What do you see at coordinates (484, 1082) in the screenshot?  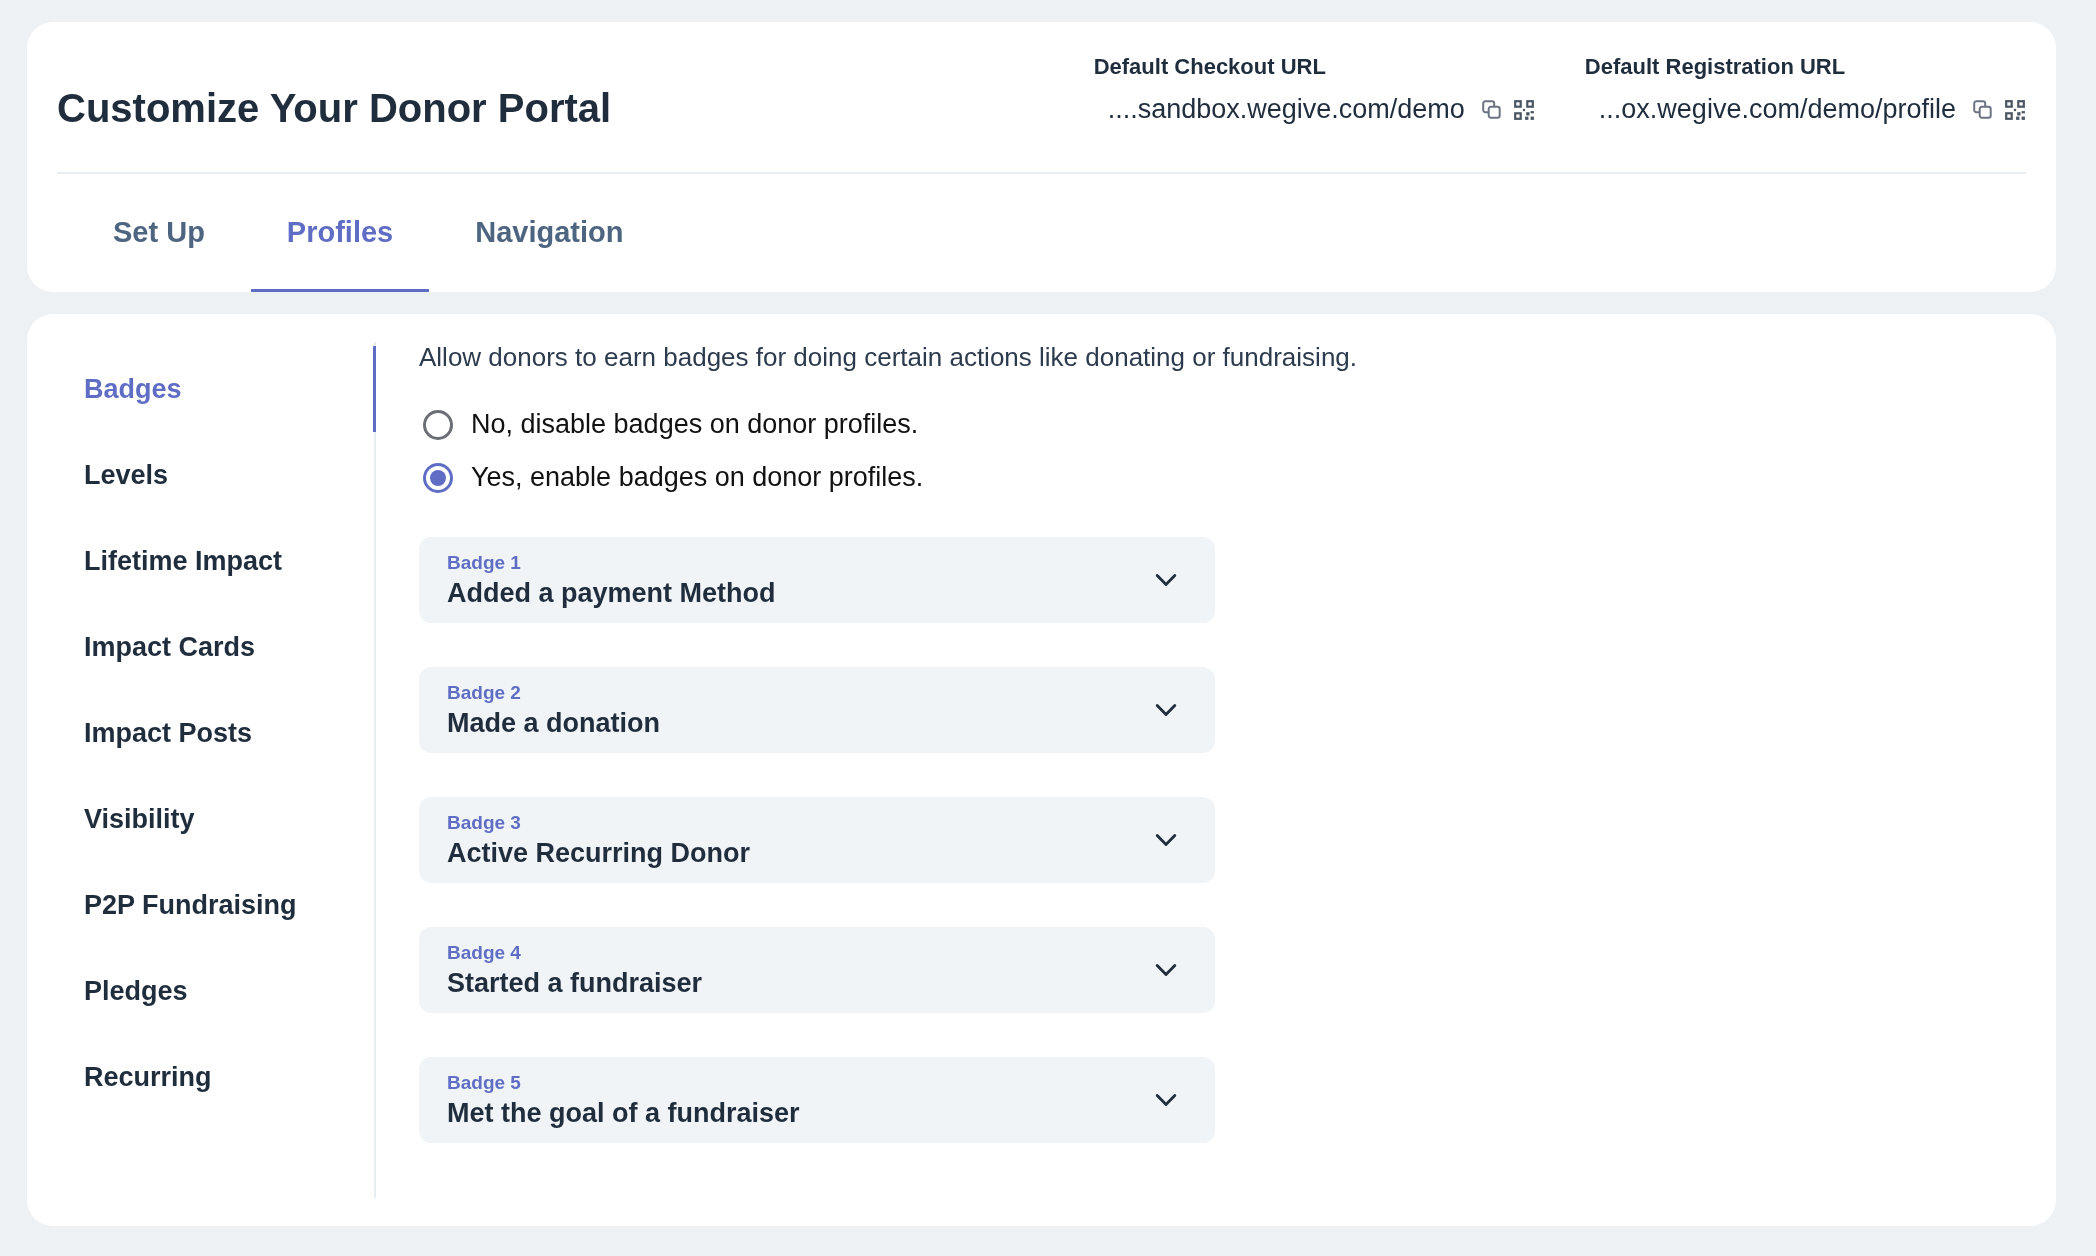 I see `badge-label: Badge 5` at bounding box center [484, 1082].